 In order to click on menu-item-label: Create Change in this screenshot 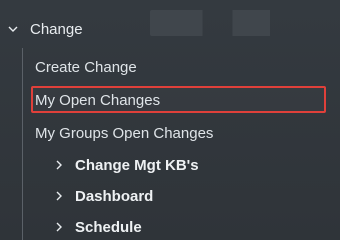, I will do `click(86, 67)`.